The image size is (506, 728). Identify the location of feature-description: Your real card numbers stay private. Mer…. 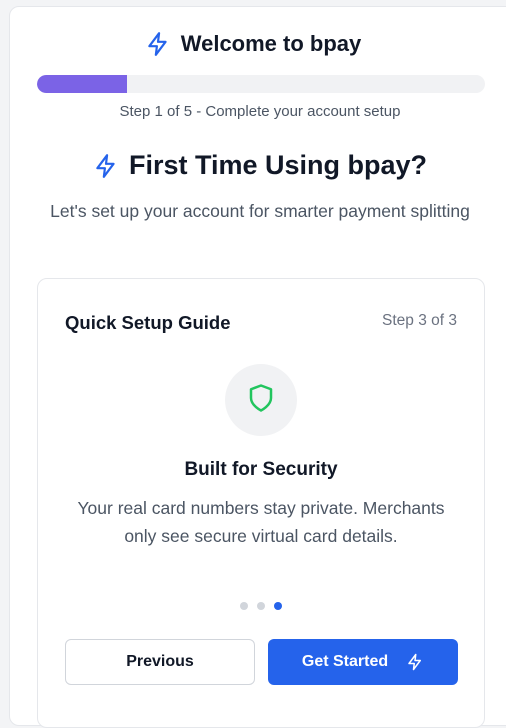
(261, 522).